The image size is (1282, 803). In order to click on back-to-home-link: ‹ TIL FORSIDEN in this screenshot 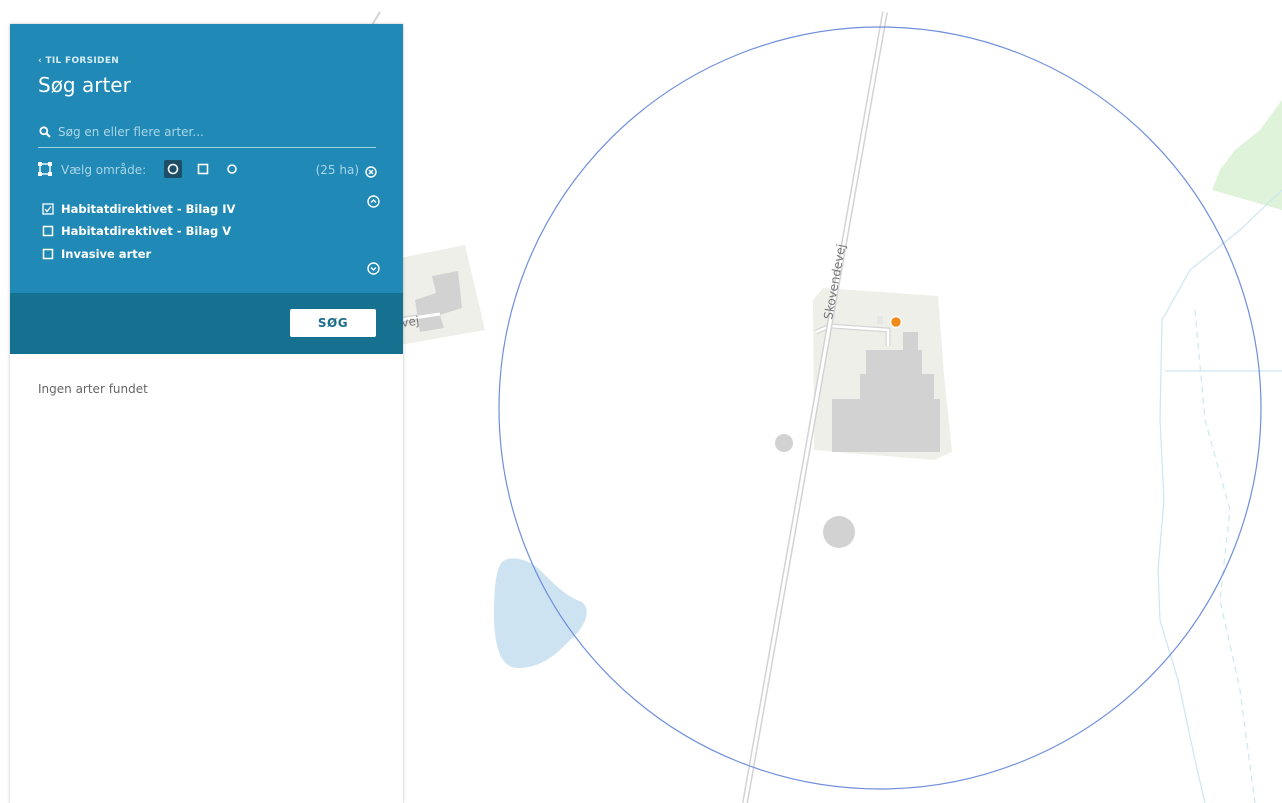, I will do `click(78, 61)`.